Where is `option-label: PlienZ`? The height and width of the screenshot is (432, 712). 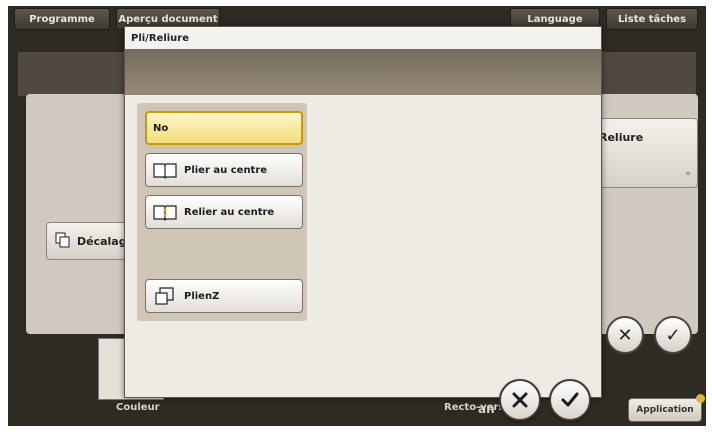 option-label: PlienZ is located at coordinates (202, 296).